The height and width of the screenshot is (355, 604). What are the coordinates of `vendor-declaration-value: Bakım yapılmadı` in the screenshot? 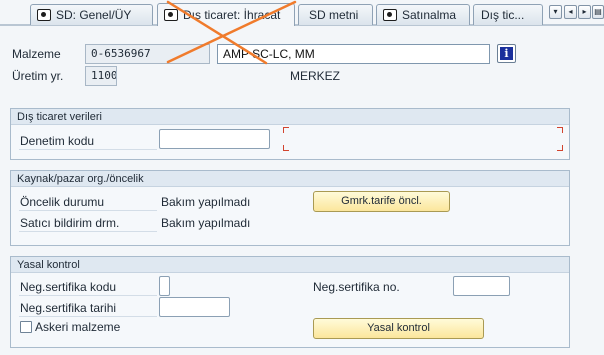 It's located at (206, 223).